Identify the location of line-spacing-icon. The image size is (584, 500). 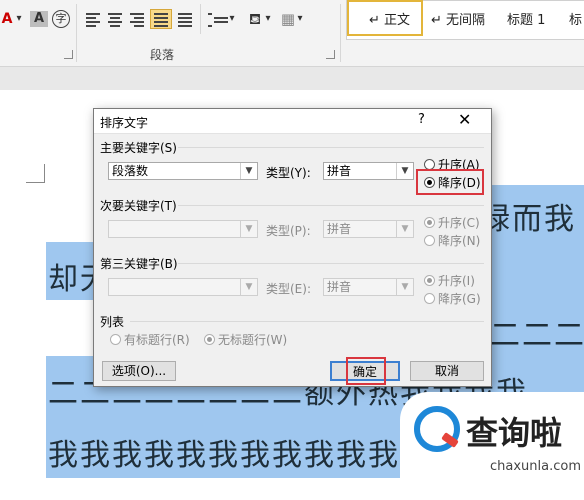
(218, 19).